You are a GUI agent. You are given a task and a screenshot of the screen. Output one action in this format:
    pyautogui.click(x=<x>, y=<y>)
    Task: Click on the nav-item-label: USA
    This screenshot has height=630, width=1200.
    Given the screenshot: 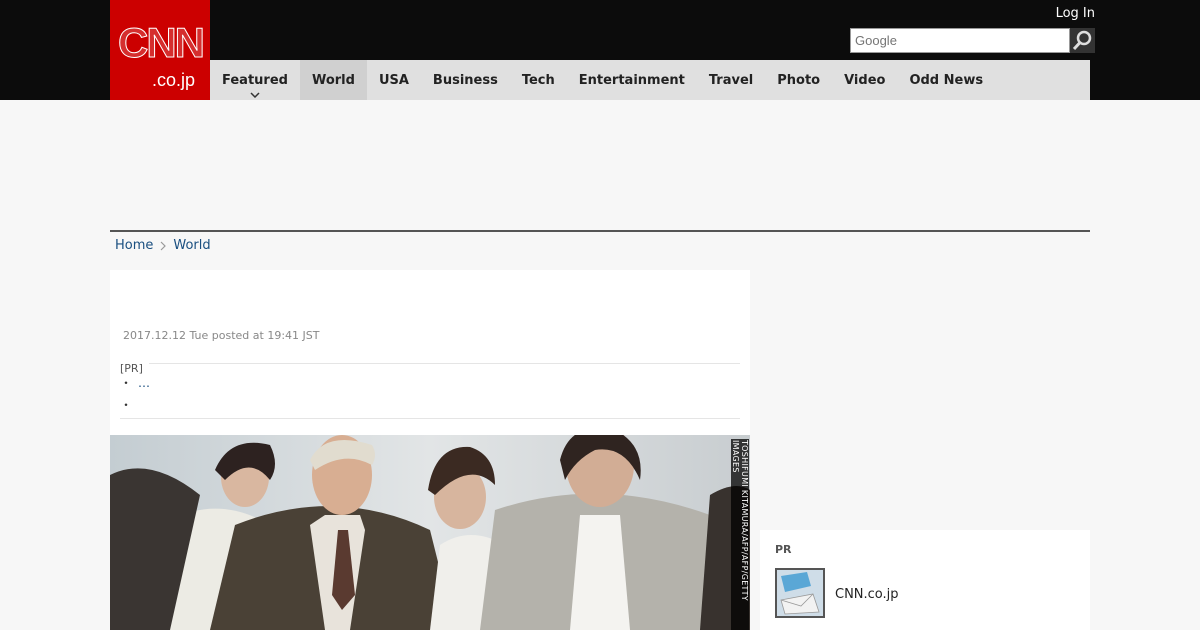 What is the action you would take?
    pyautogui.click(x=393, y=80)
    